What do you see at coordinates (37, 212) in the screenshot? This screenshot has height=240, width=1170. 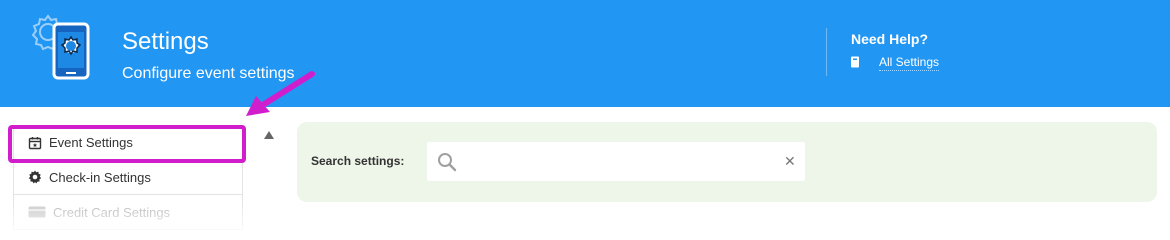 I see `credit-card-icon` at bounding box center [37, 212].